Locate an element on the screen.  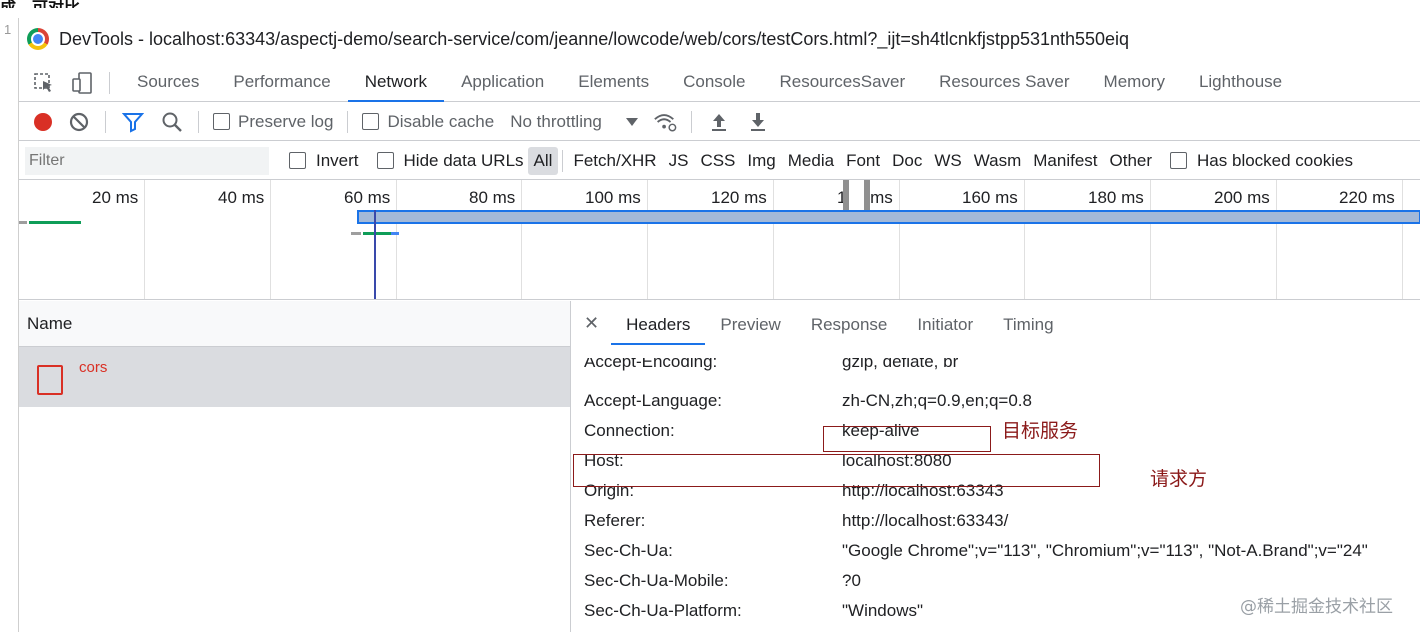
annotation-box-host is located at coordinates (907, 439).